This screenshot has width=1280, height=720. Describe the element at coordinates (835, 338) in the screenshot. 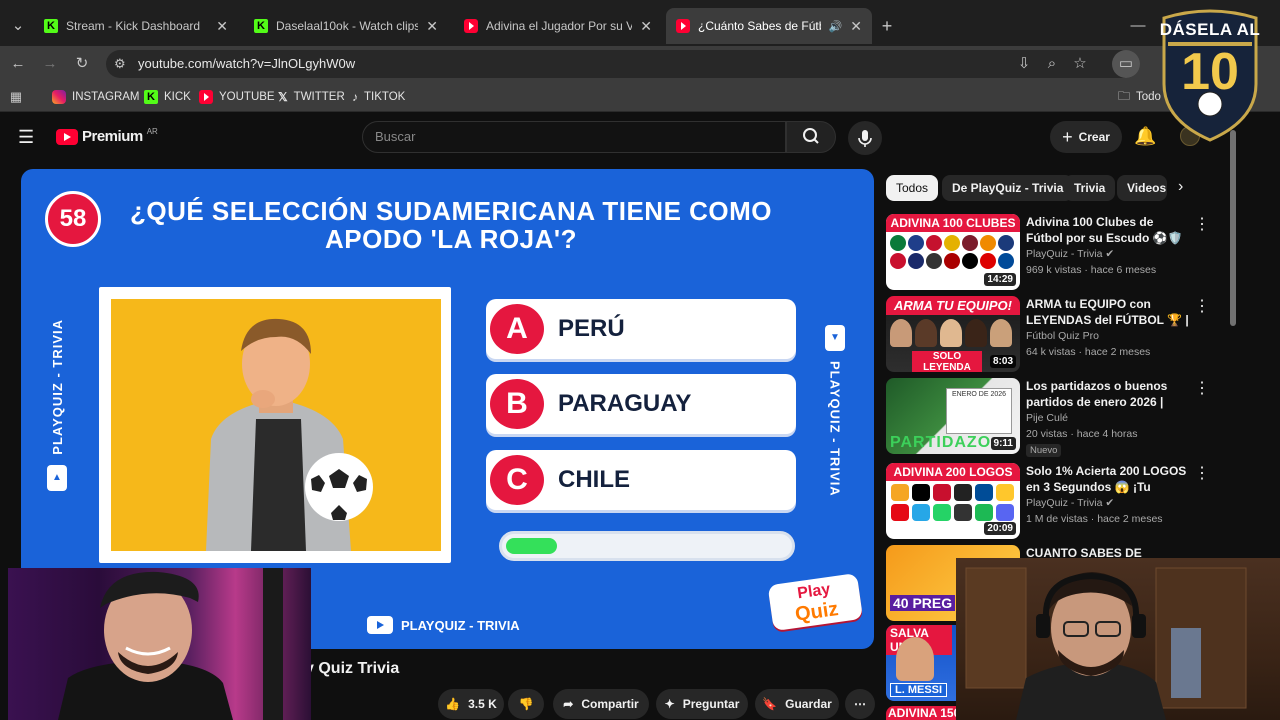

I see `play-arrow-down-icon: ▼` at that location.